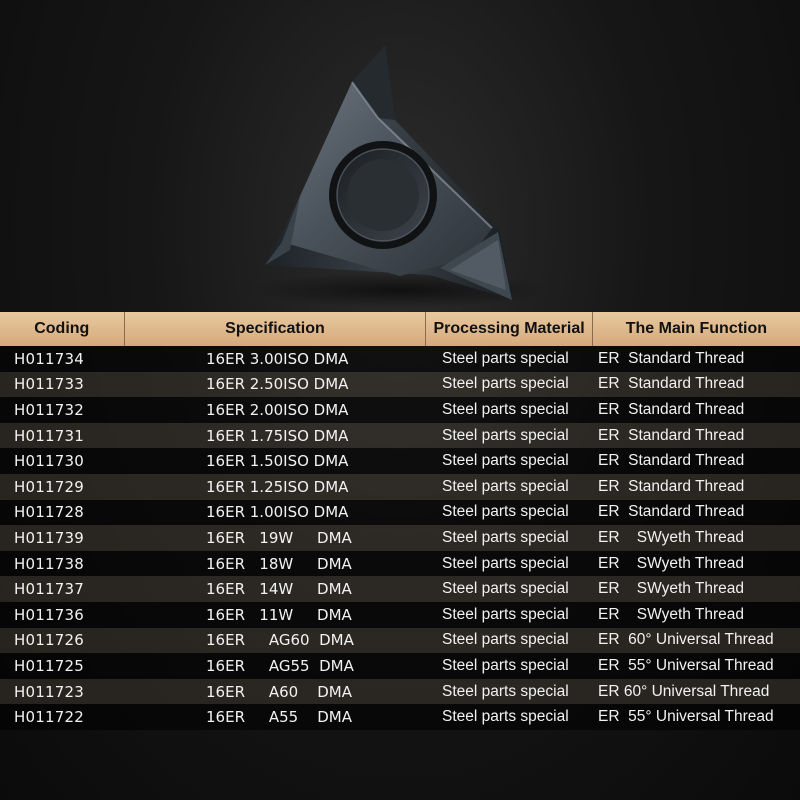 This screenshot has width=800, height=800. Describe the element at coordinates (49, 435) in the screenshot. I see `cell-coding: H011731` at that location.